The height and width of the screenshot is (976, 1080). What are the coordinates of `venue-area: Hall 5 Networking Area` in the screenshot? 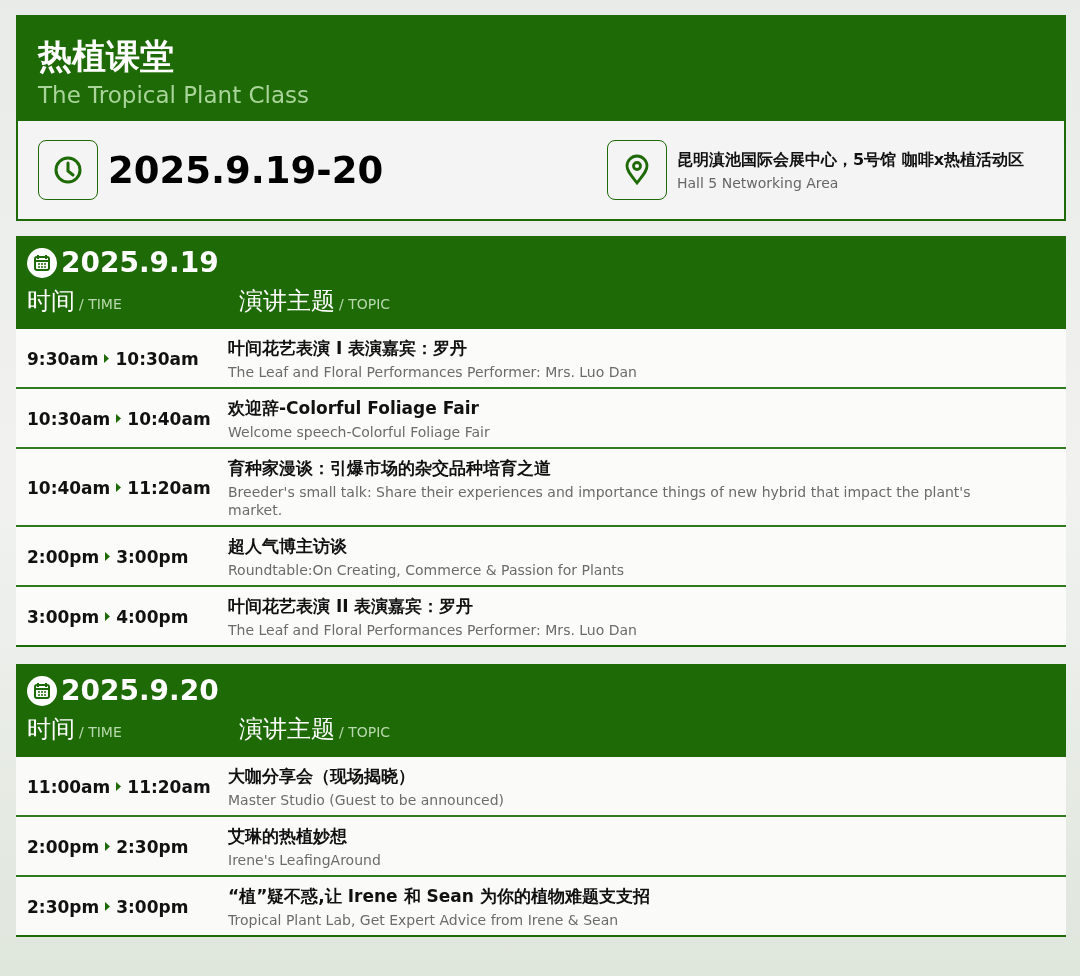 It's located at (850, 182).